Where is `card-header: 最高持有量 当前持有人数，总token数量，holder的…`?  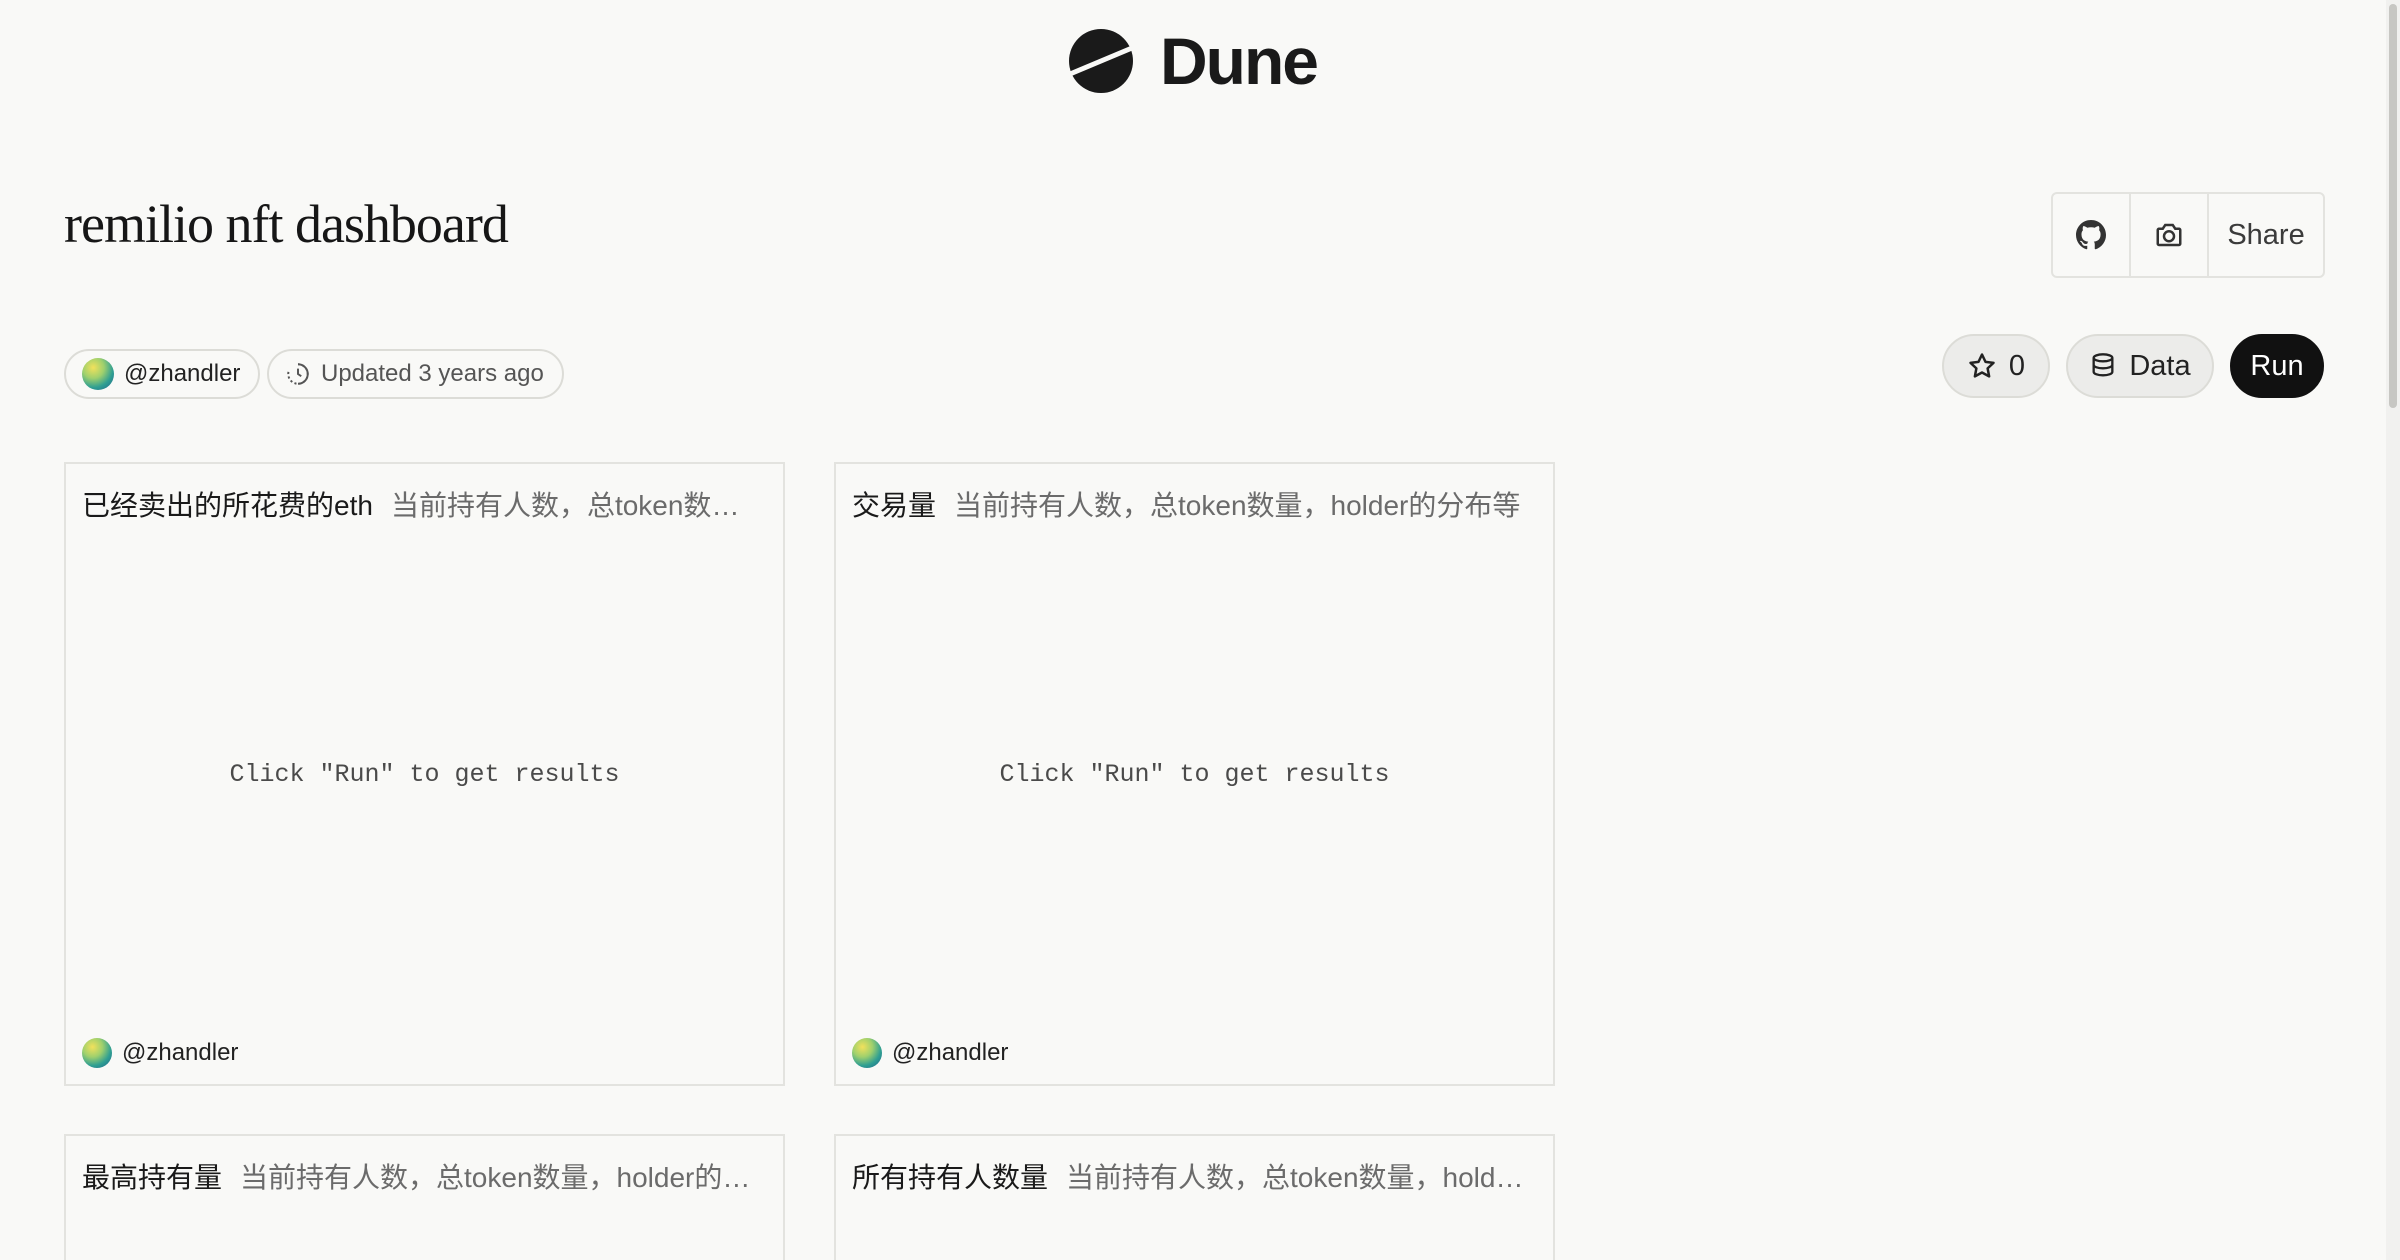 card-header: 最高持有量 当前持有人数，总token数量，holder的… is located at coordinates (424, 1176).